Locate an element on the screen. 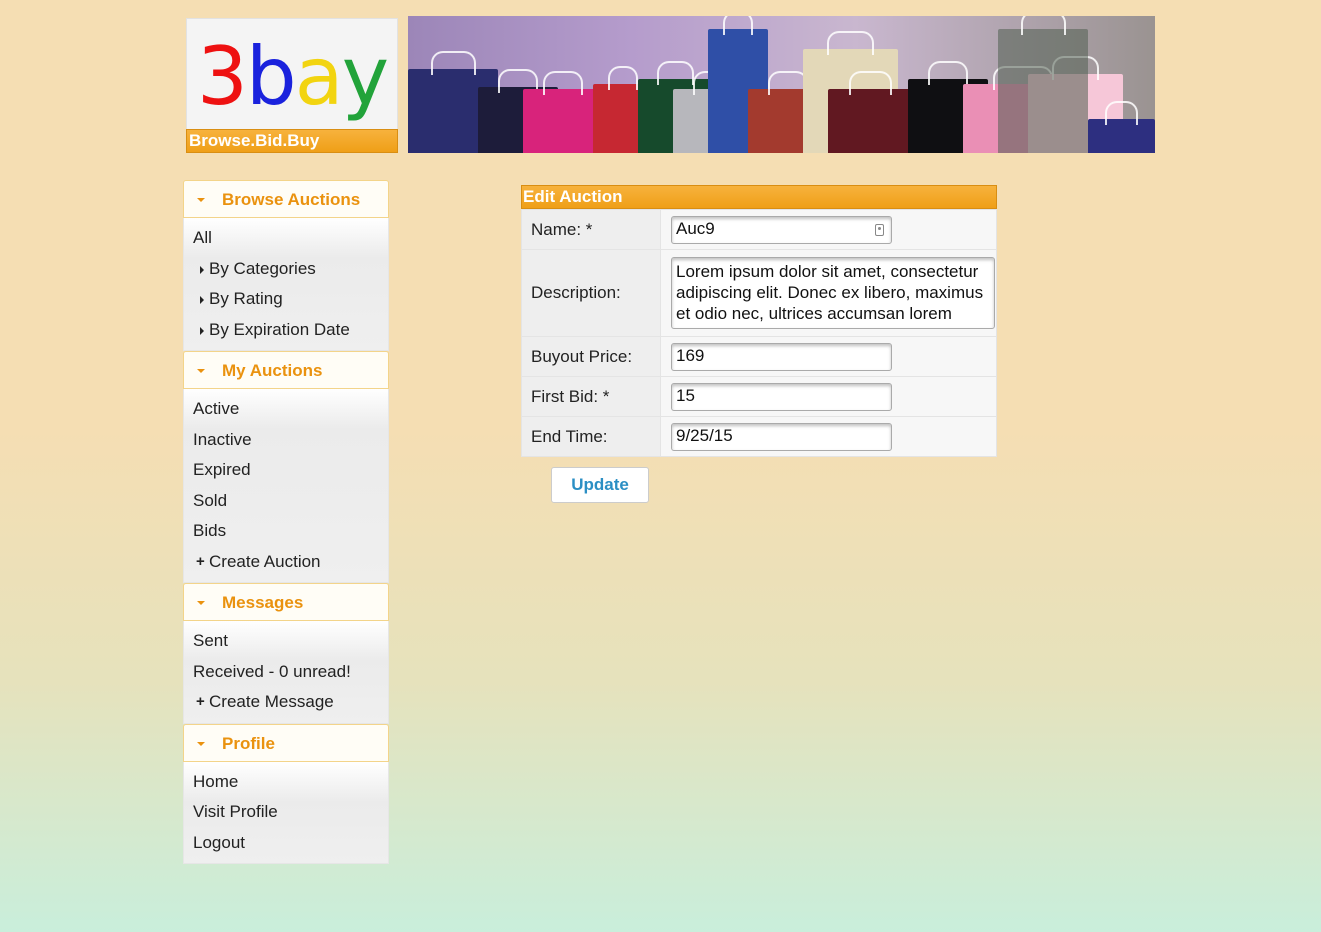 The width and height of the screenshot is (1321, 932). section-header-my-auctions: My Auctions is located at coordinates (286, 370).